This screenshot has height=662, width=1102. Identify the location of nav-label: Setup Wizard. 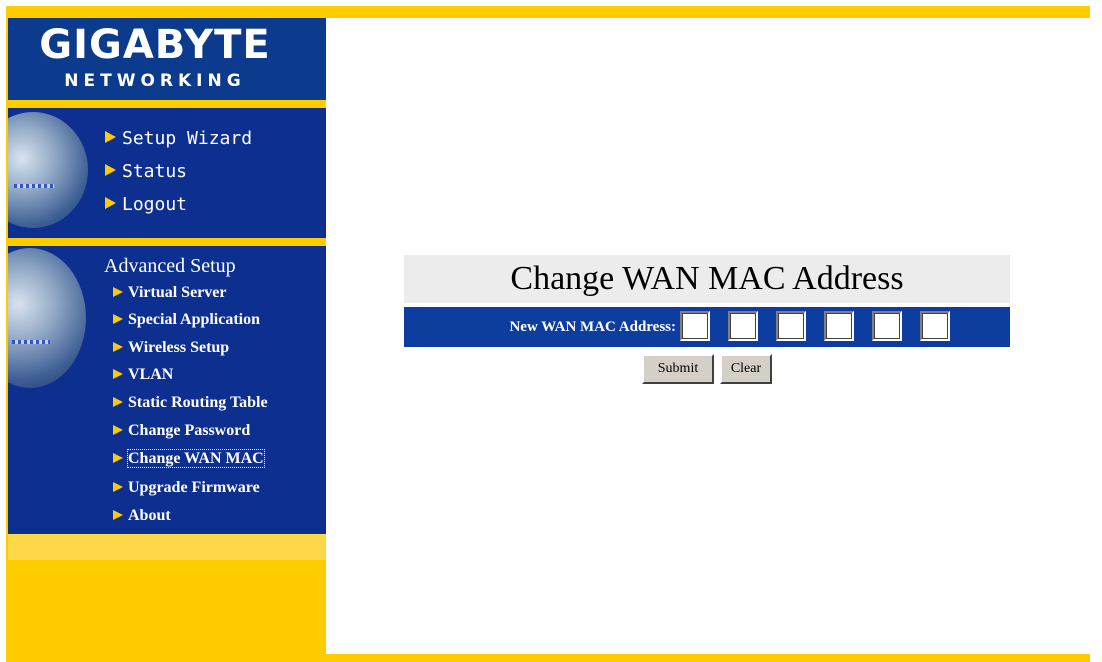
(187, 138).